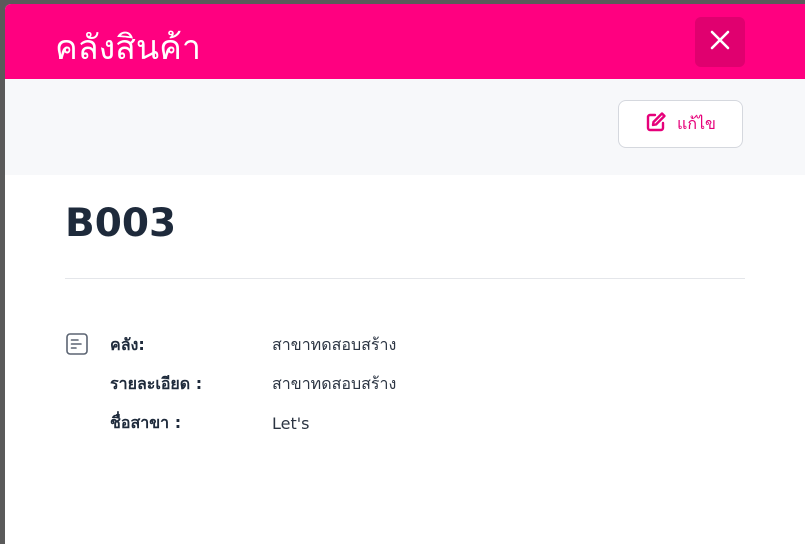  What do you see at coordinates (656, 124) in the screenshot?
I see `edit-icon` at bounding box center [656, 124].